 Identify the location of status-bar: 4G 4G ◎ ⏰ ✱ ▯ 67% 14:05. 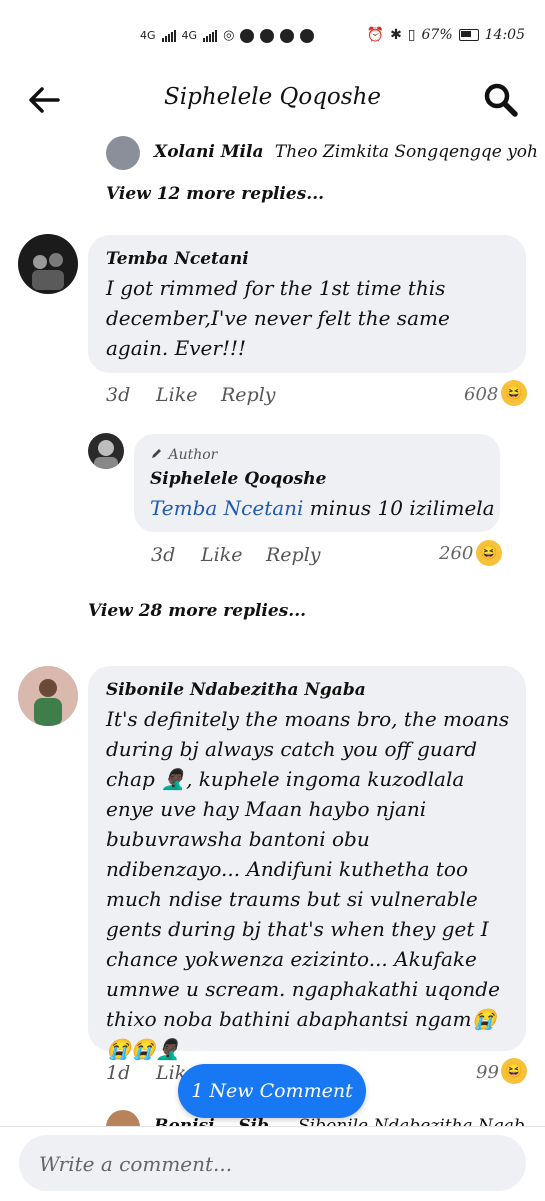
(272, 35).